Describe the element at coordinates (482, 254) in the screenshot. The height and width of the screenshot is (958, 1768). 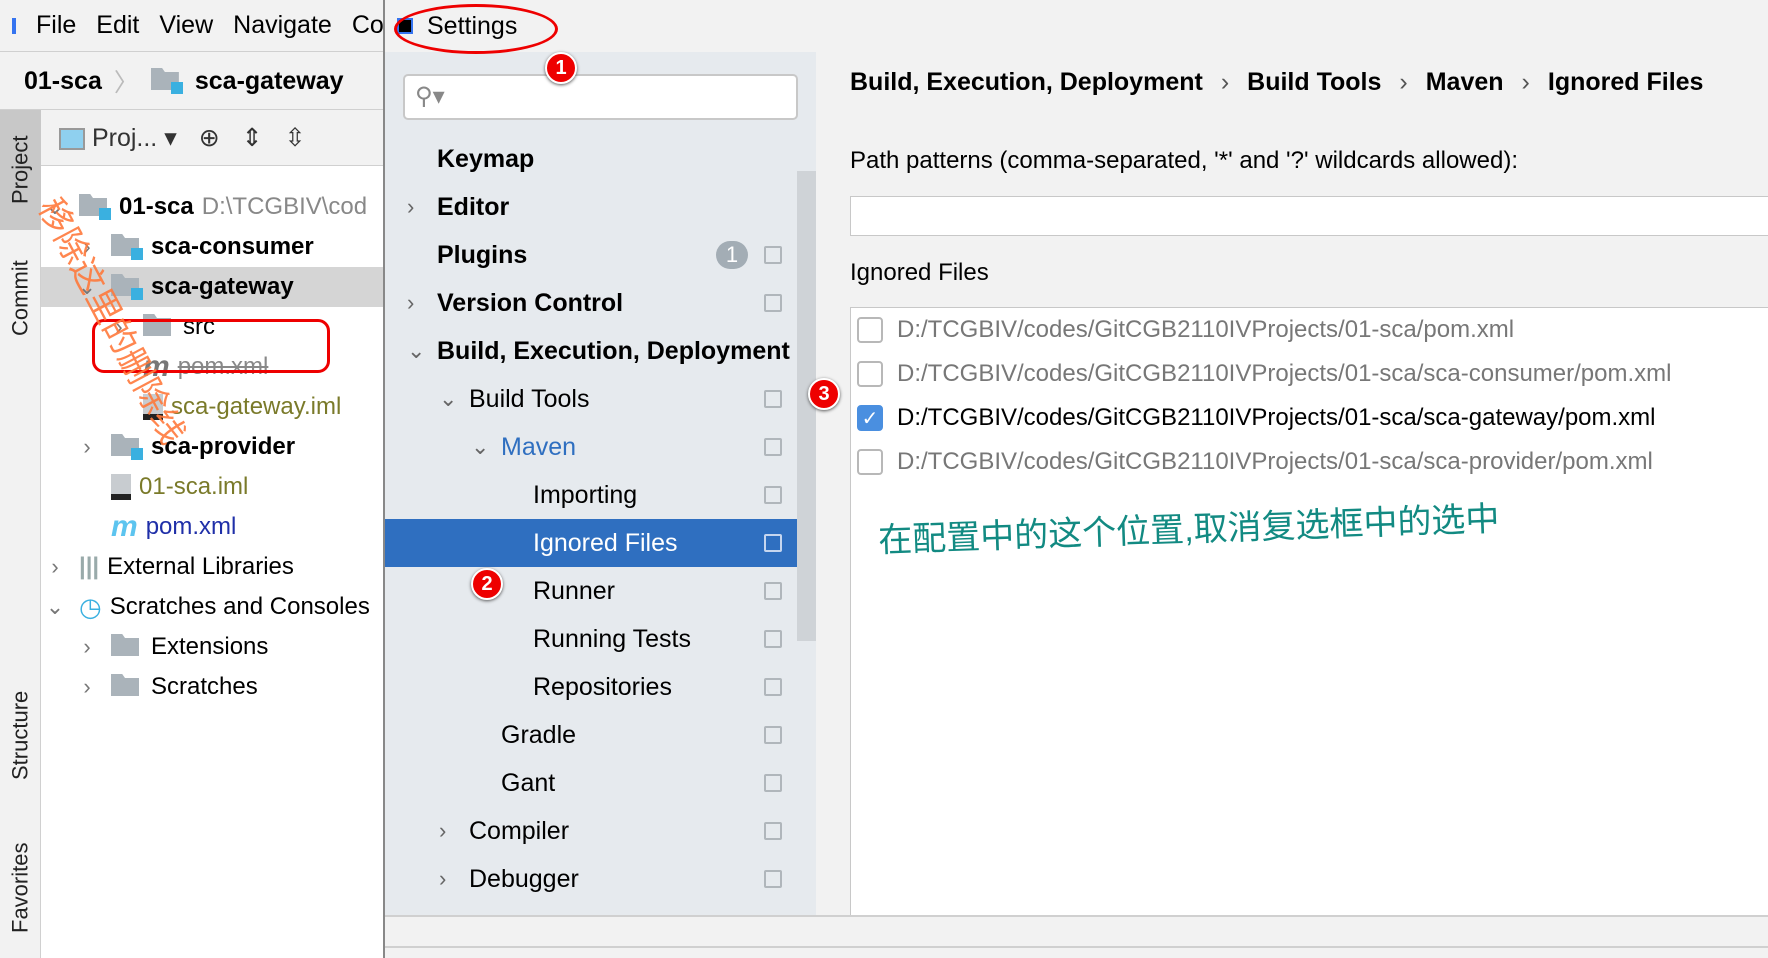
I see `nav-item-label: Plugins` at that location.